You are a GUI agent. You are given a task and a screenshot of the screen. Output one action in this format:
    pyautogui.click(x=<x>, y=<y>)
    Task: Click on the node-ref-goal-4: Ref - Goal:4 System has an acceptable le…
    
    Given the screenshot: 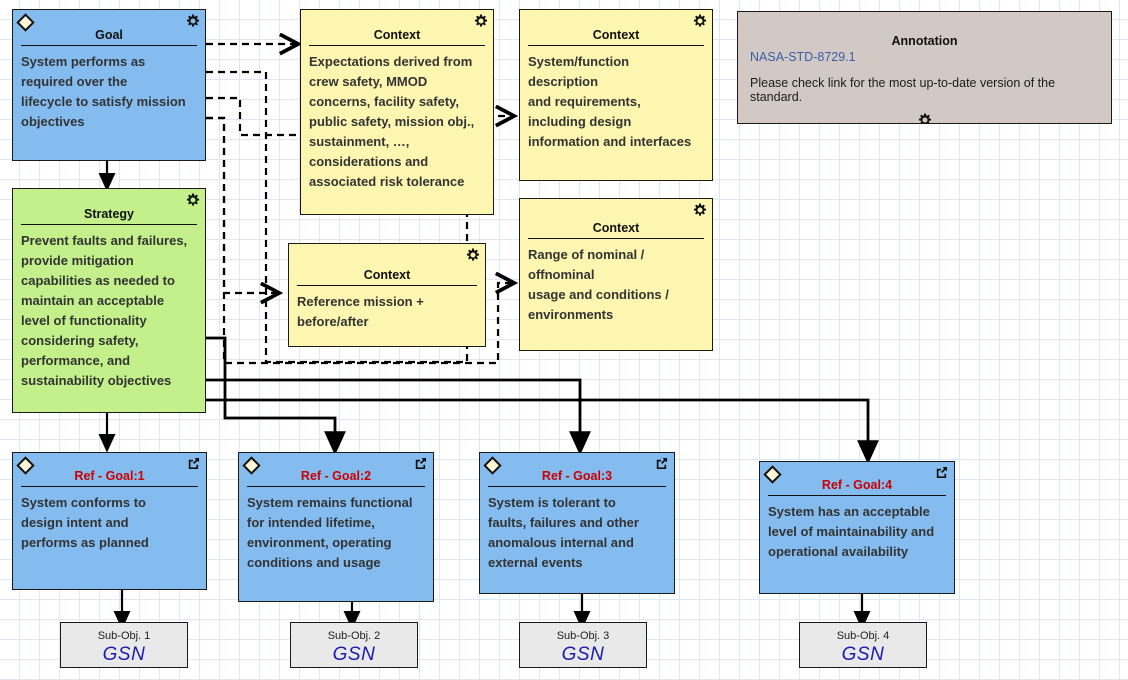 What is the action you would take?
    pyautogui.click(x=857, y=527)
    